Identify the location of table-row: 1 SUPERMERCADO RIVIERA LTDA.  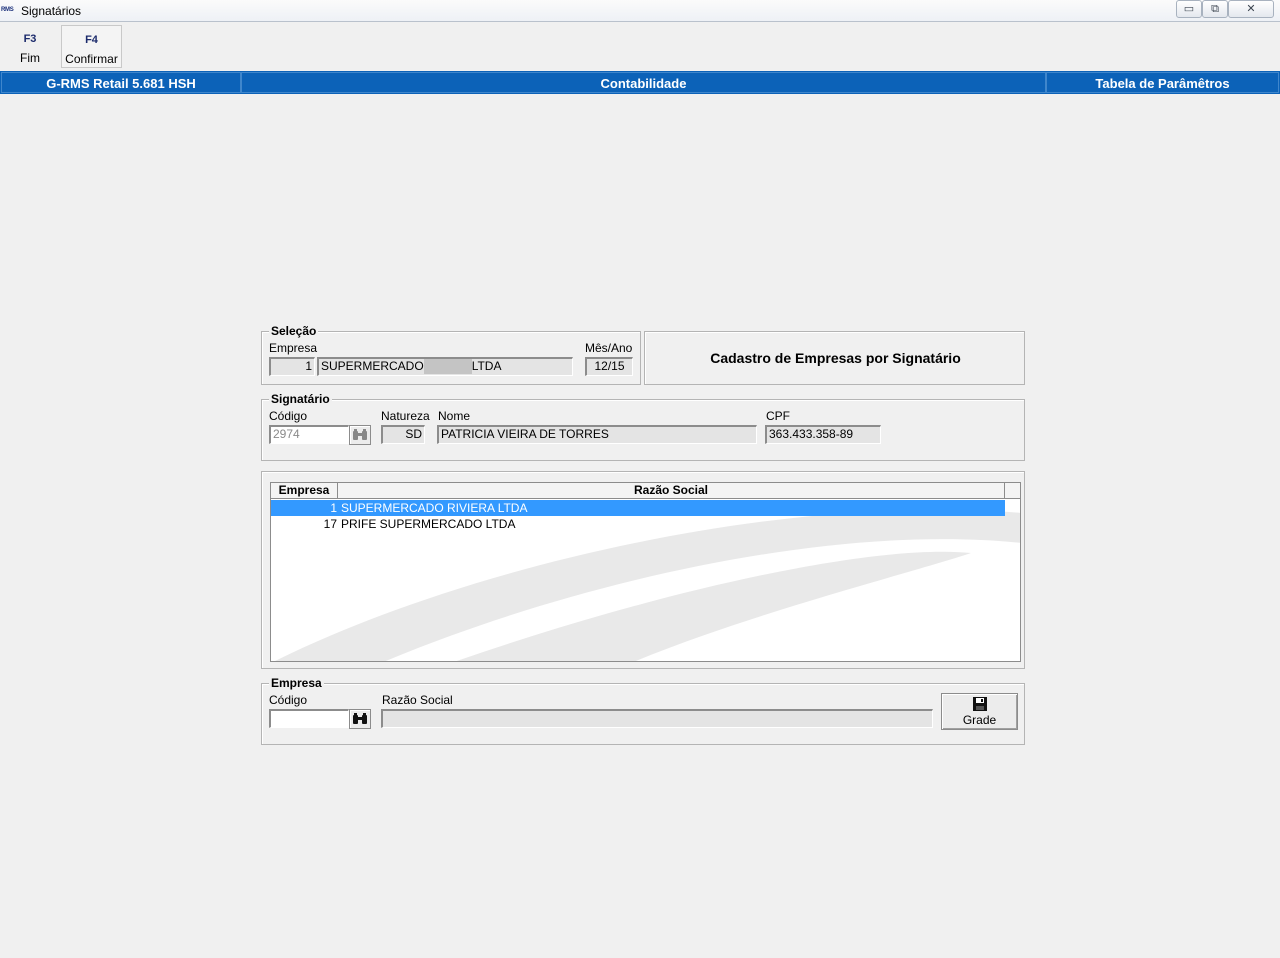
(638, 508).